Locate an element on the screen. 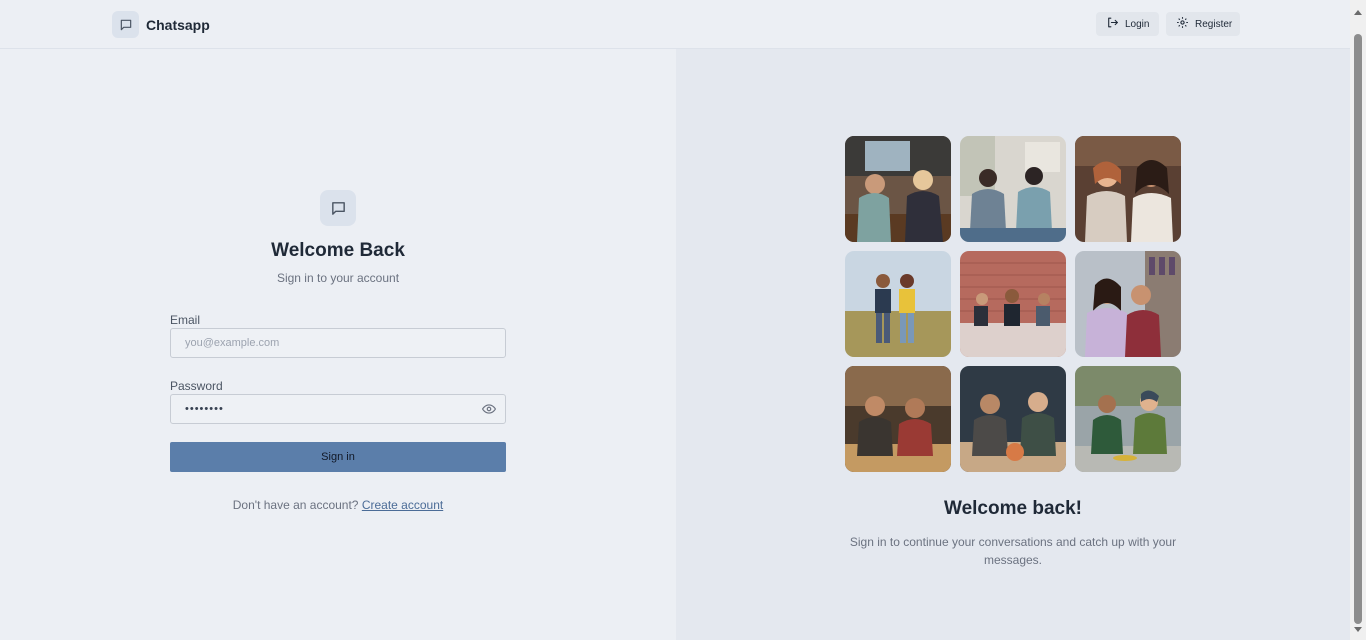  login-icon is located at coordinates (1112, 24).